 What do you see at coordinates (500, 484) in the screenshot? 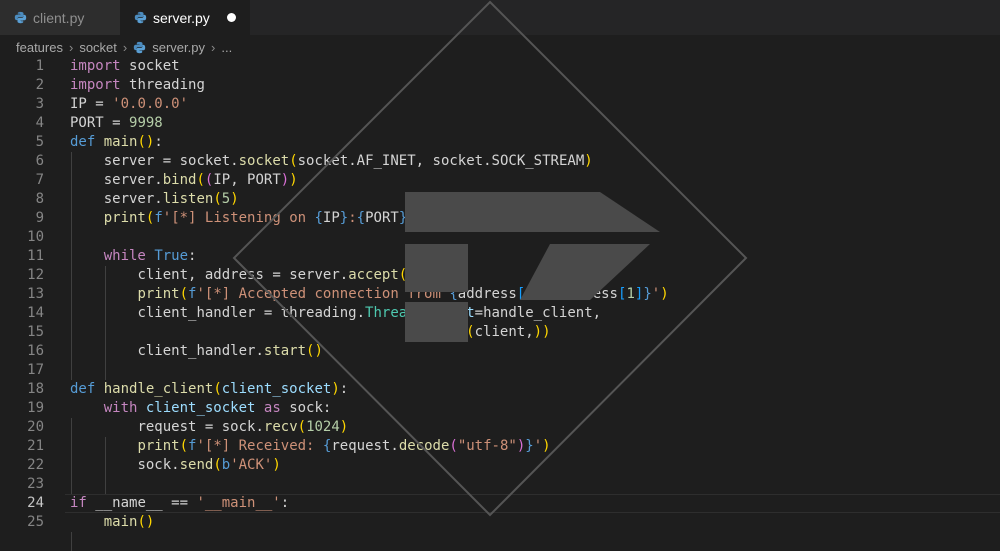
I see `code-line: 23` at bounding box center [500, 484].